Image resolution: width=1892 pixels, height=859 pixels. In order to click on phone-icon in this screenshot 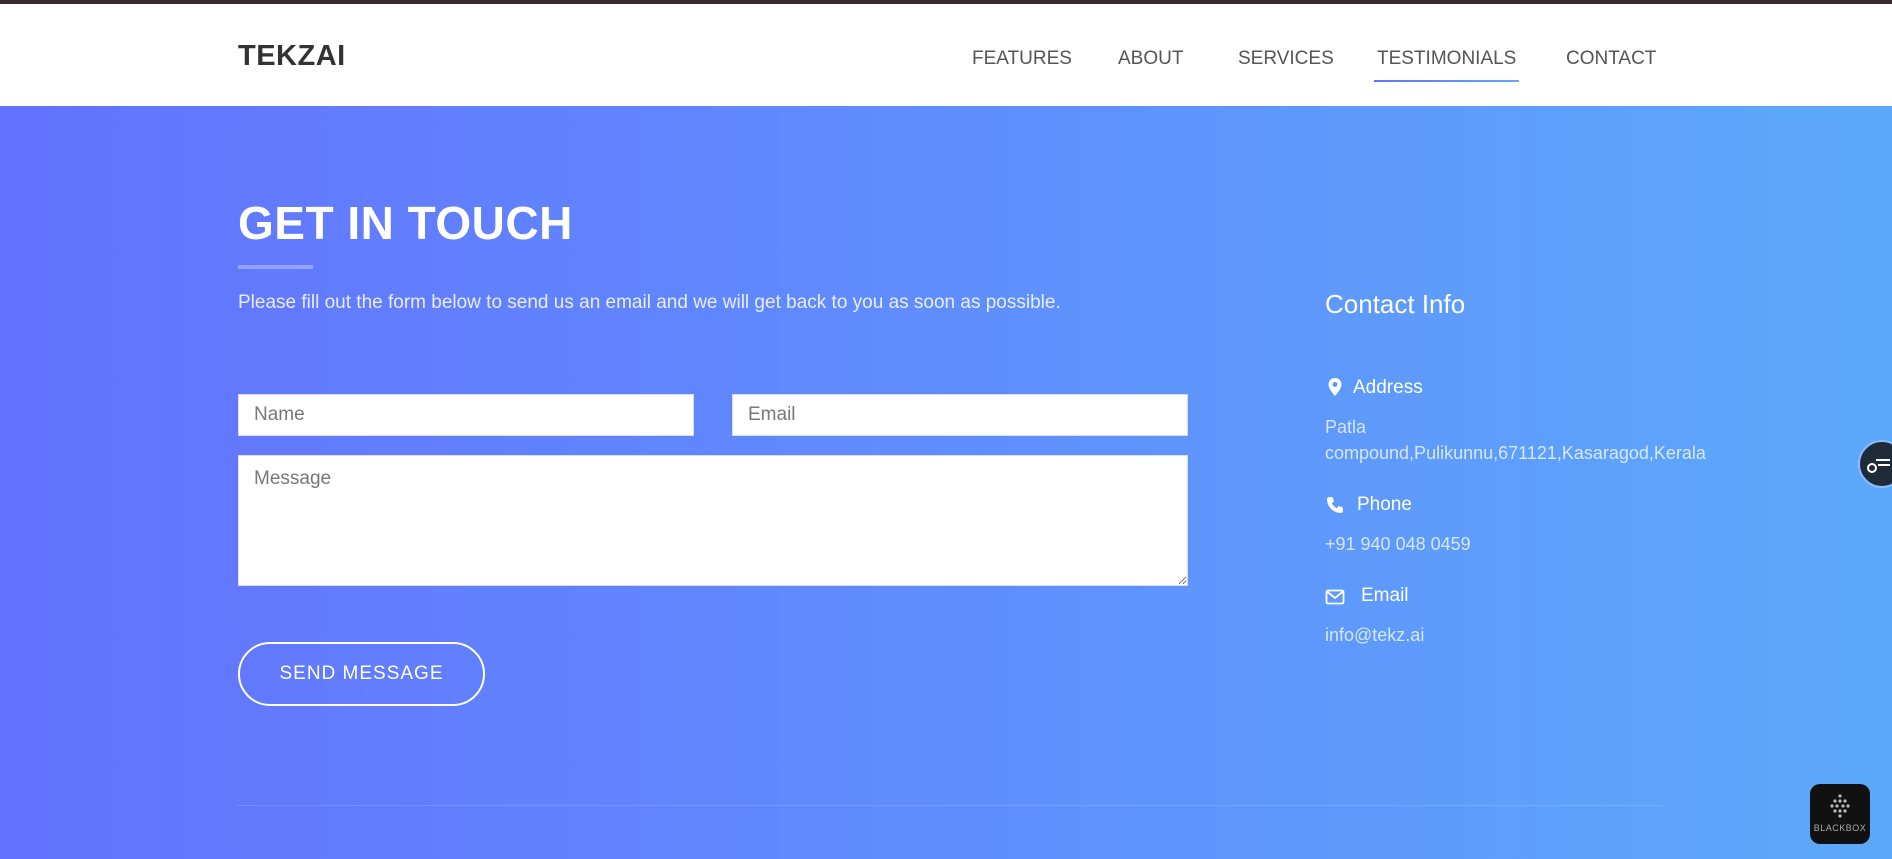, I will do `click(1335, 505)`.